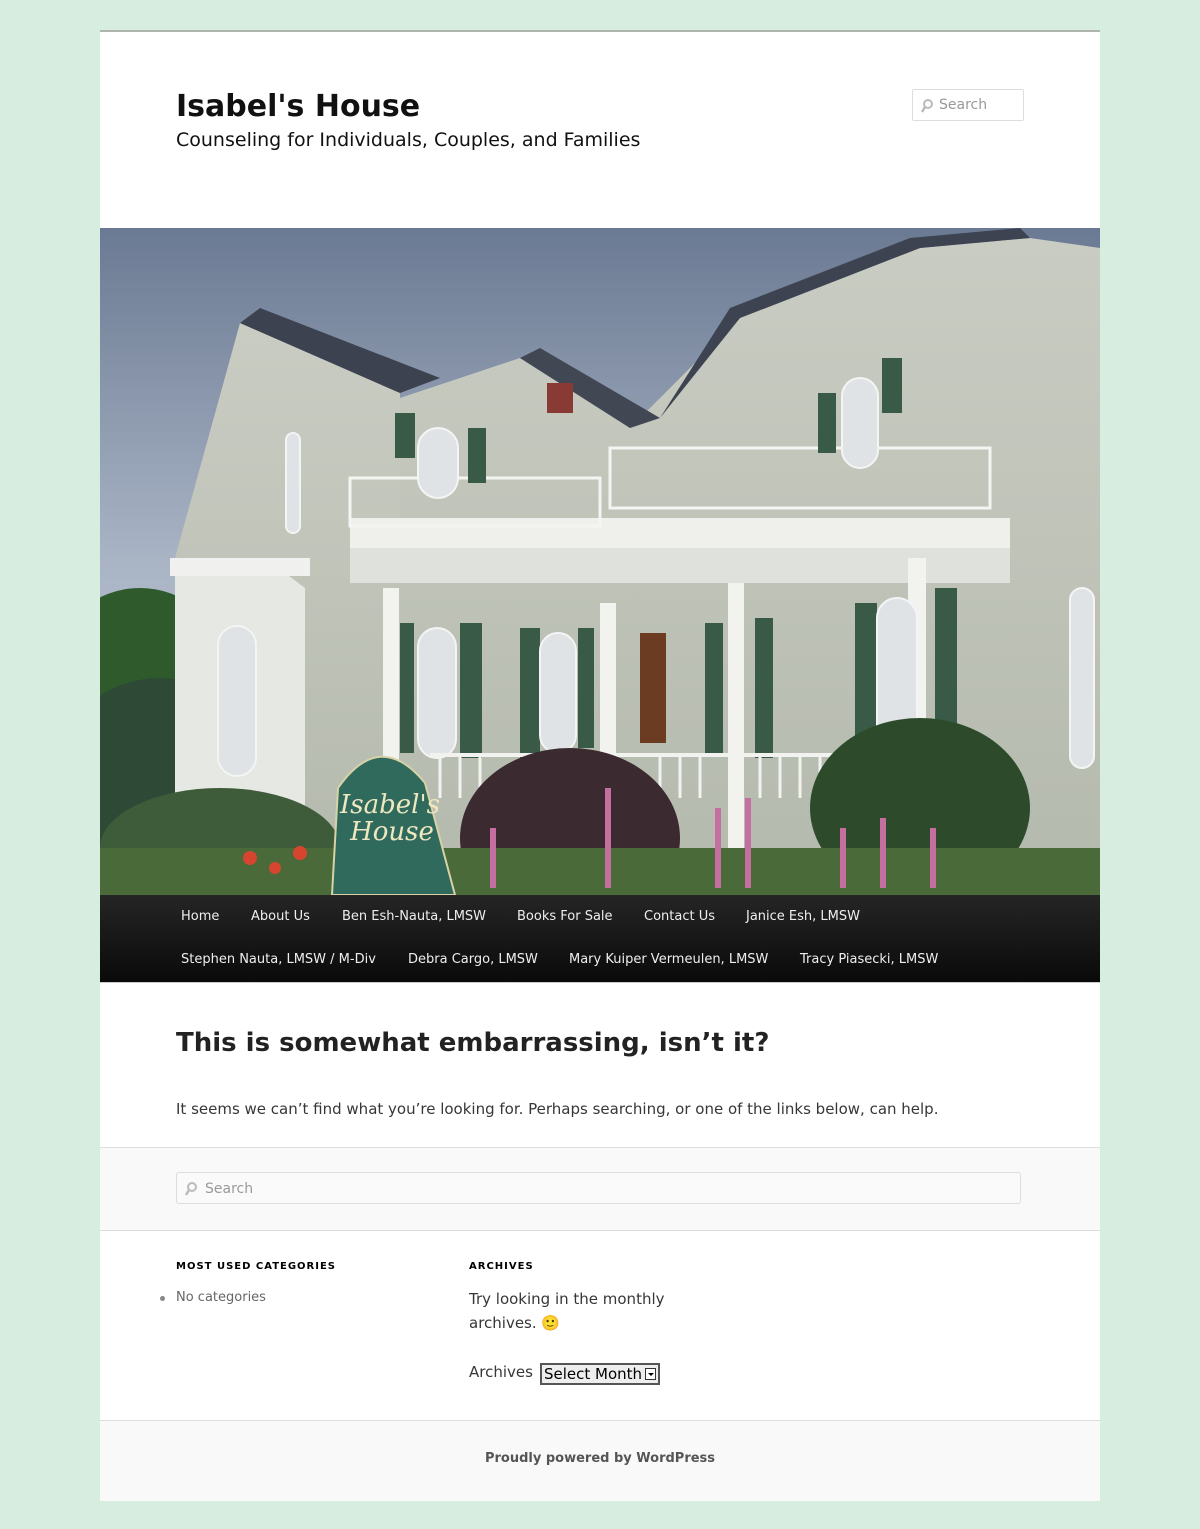 The width and height of the screenshot is (1200, 1529). I want to click on nav-books-for-sale: Books For Sale, so click(565, 916).